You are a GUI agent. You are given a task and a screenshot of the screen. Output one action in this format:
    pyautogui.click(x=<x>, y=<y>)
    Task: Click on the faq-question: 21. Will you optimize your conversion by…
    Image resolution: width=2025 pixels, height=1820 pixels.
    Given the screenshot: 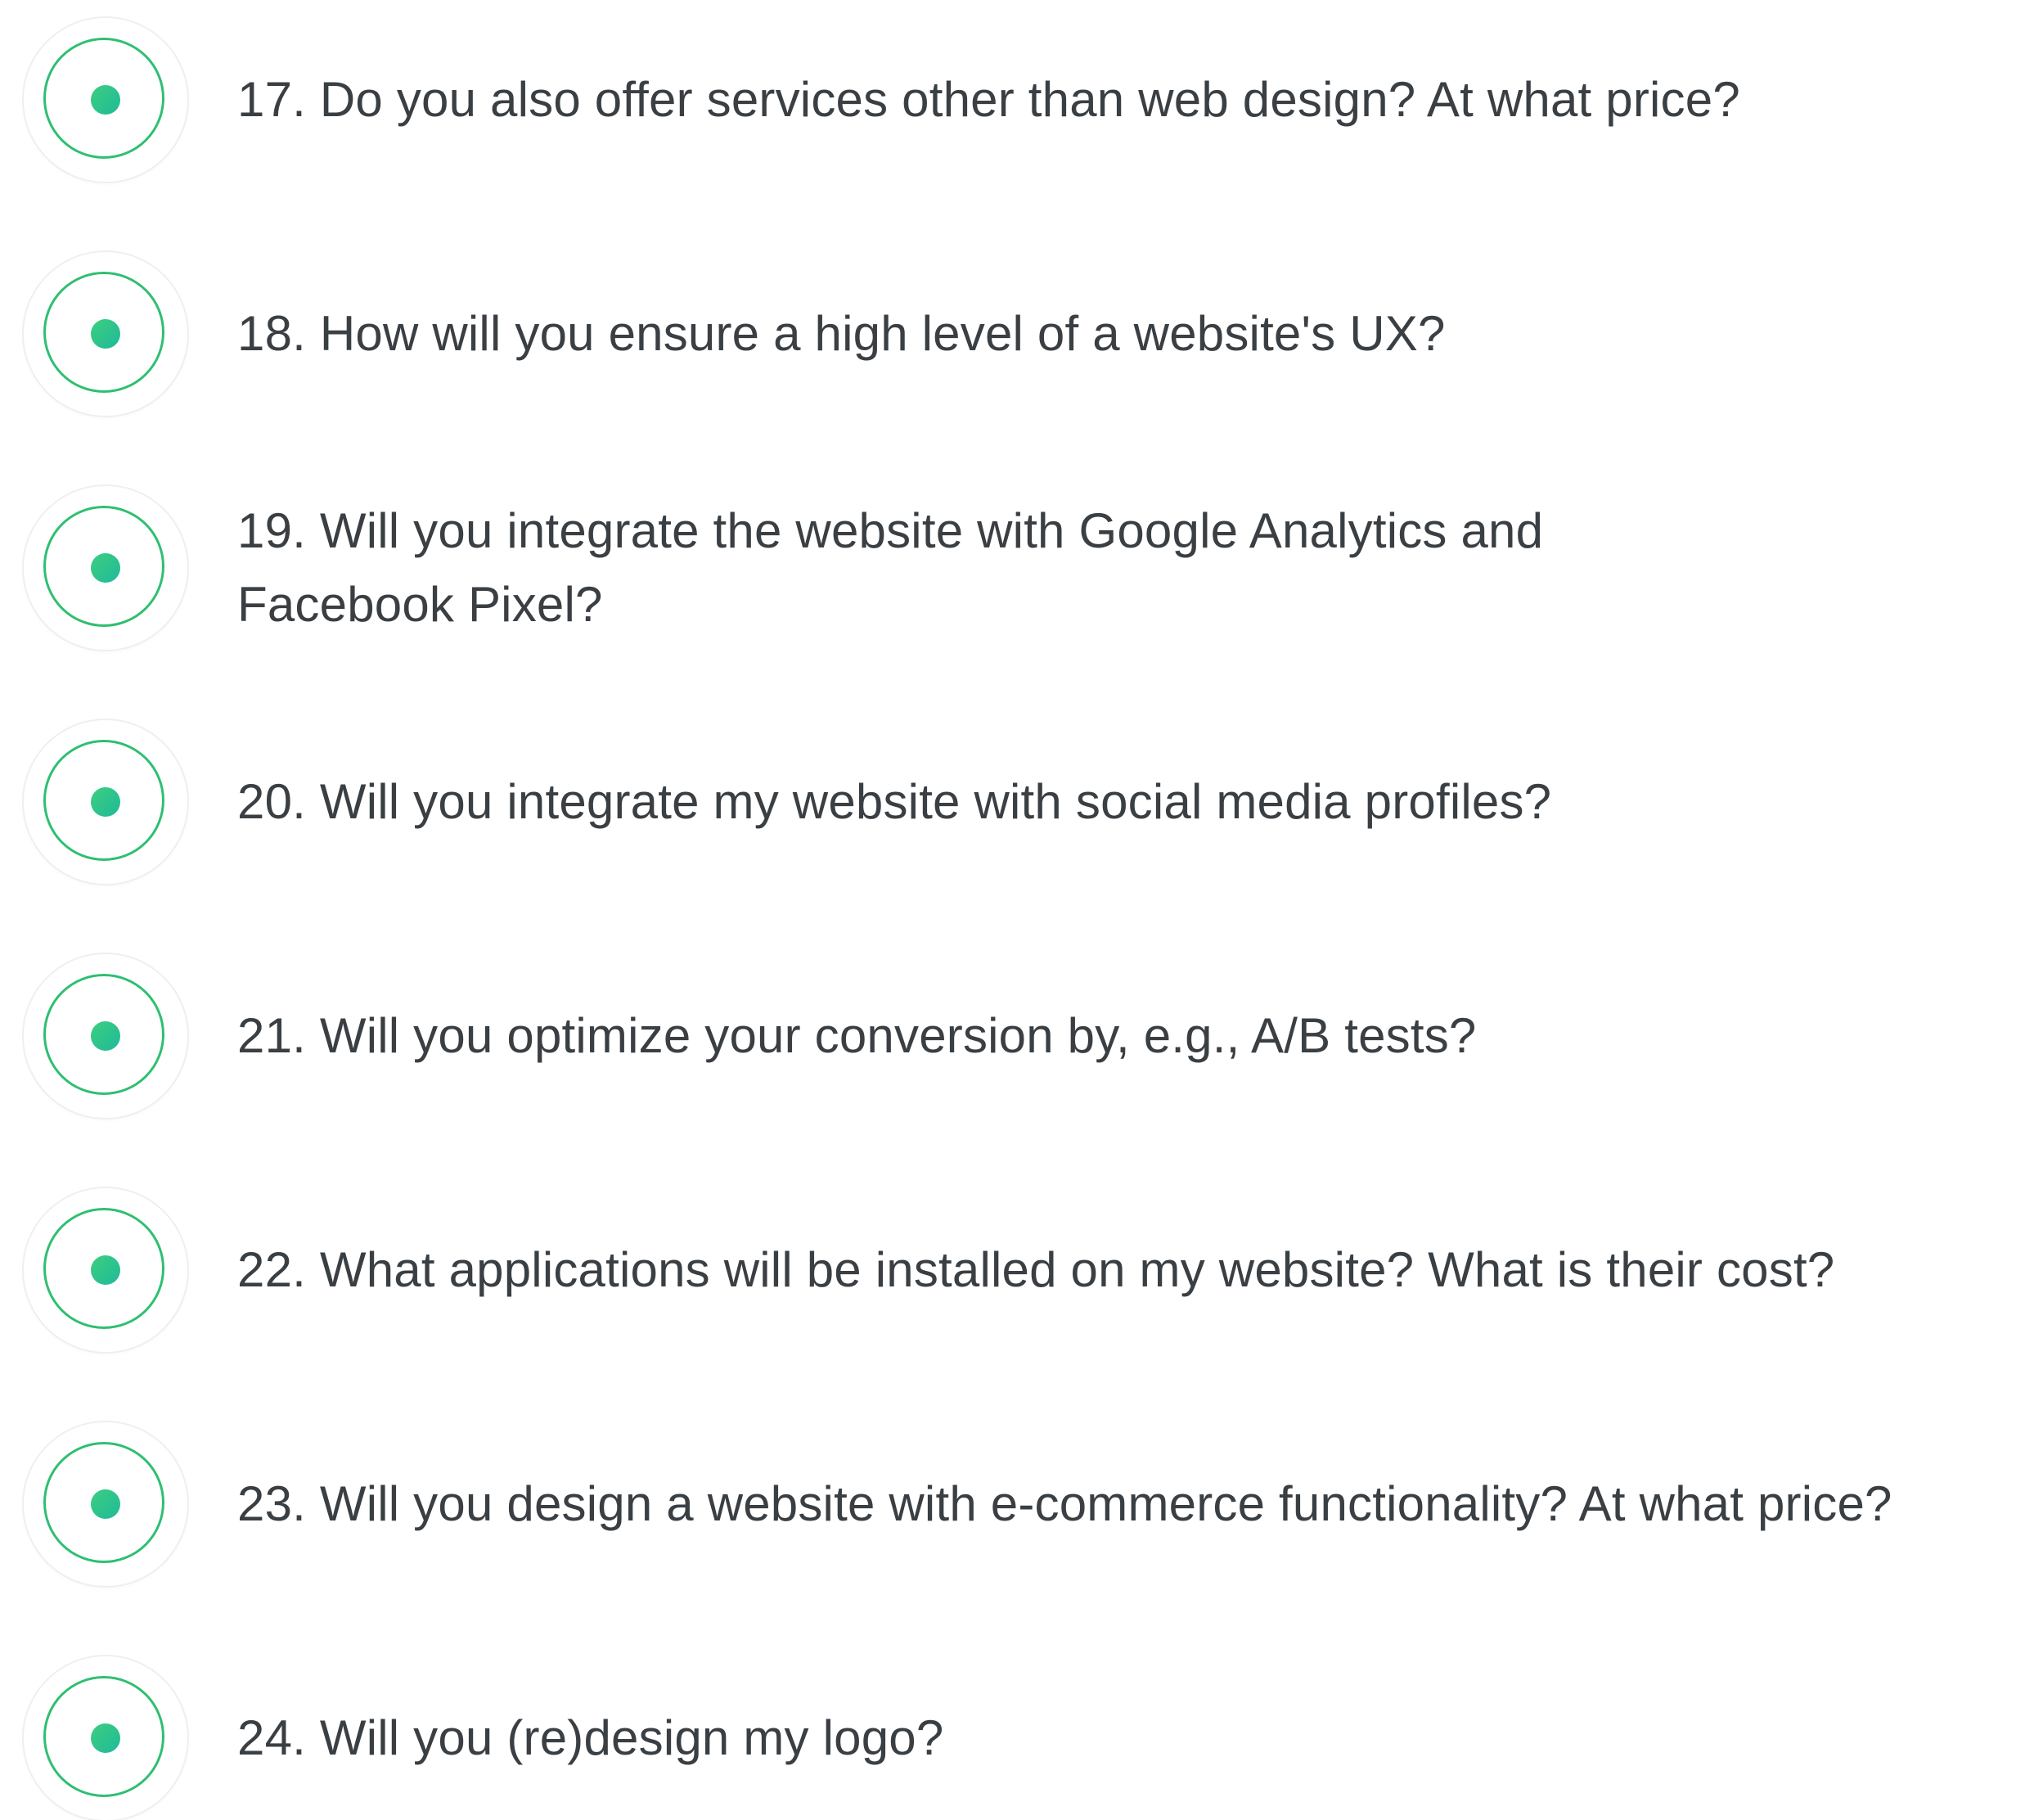 What is the action you would take?
    pyautogui.click(x=1129, y=1036)
    